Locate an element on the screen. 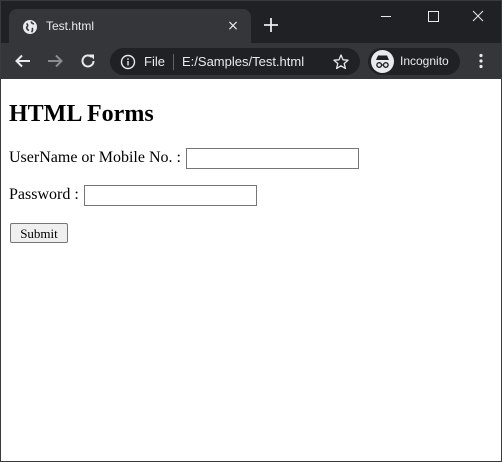 This screenshot has width=502, height=462. password-label: Password : is located at coordinates (44, 194).